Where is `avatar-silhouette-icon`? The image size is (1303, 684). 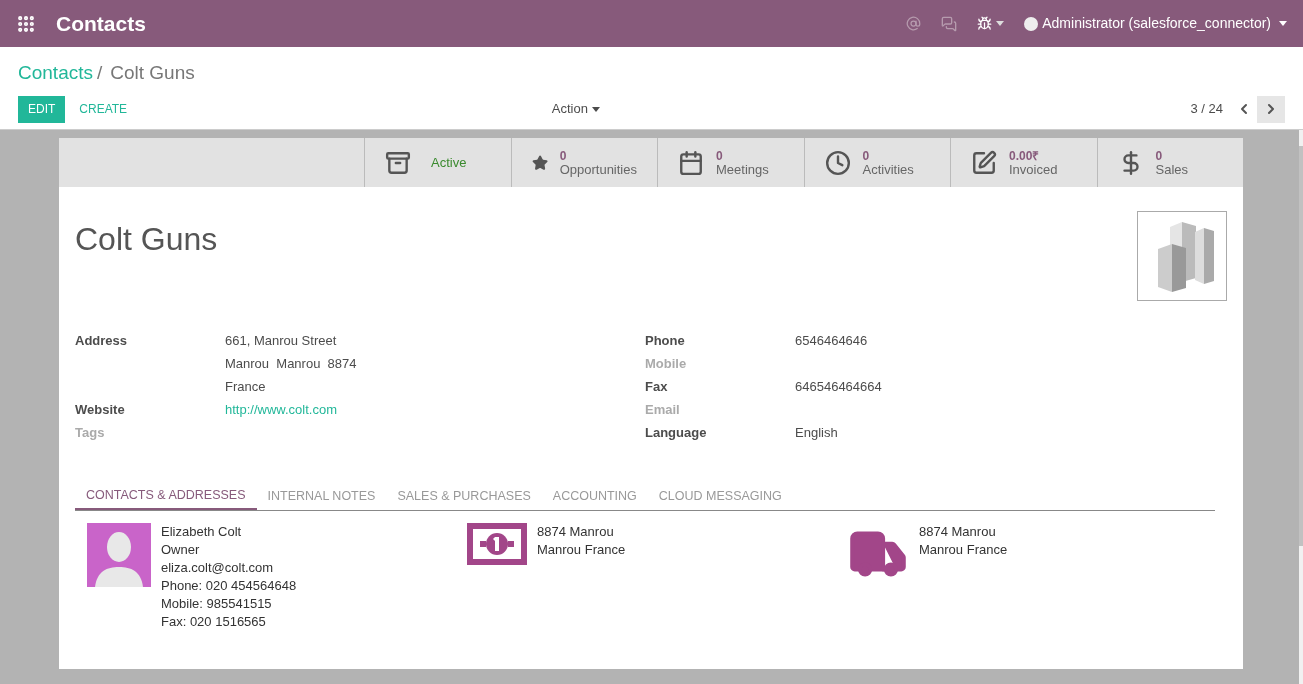
avatar-silhouette-icon is located at coordinates (119, 555).